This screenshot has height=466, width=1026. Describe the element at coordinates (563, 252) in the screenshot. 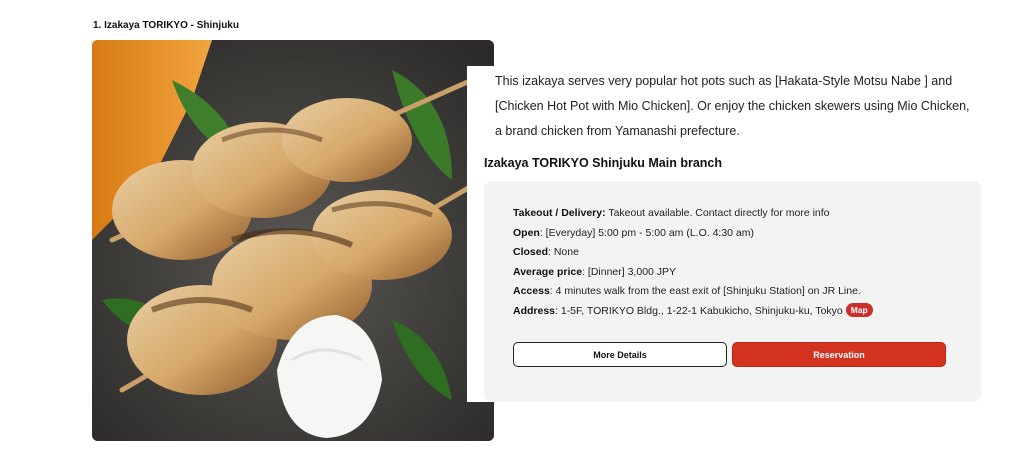

I see `closed-value: : None` at that location.